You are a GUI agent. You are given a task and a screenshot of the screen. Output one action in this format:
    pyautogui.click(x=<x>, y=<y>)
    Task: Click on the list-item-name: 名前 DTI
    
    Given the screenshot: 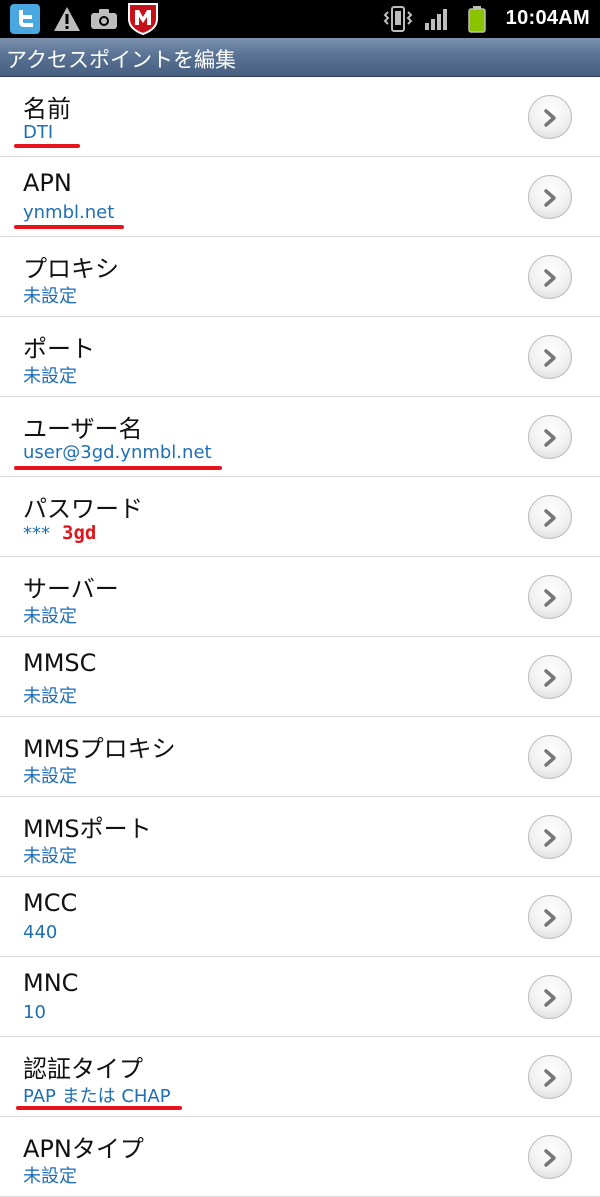 What is the action you would take?
    pyautogui.click(x=300, y=117)
    